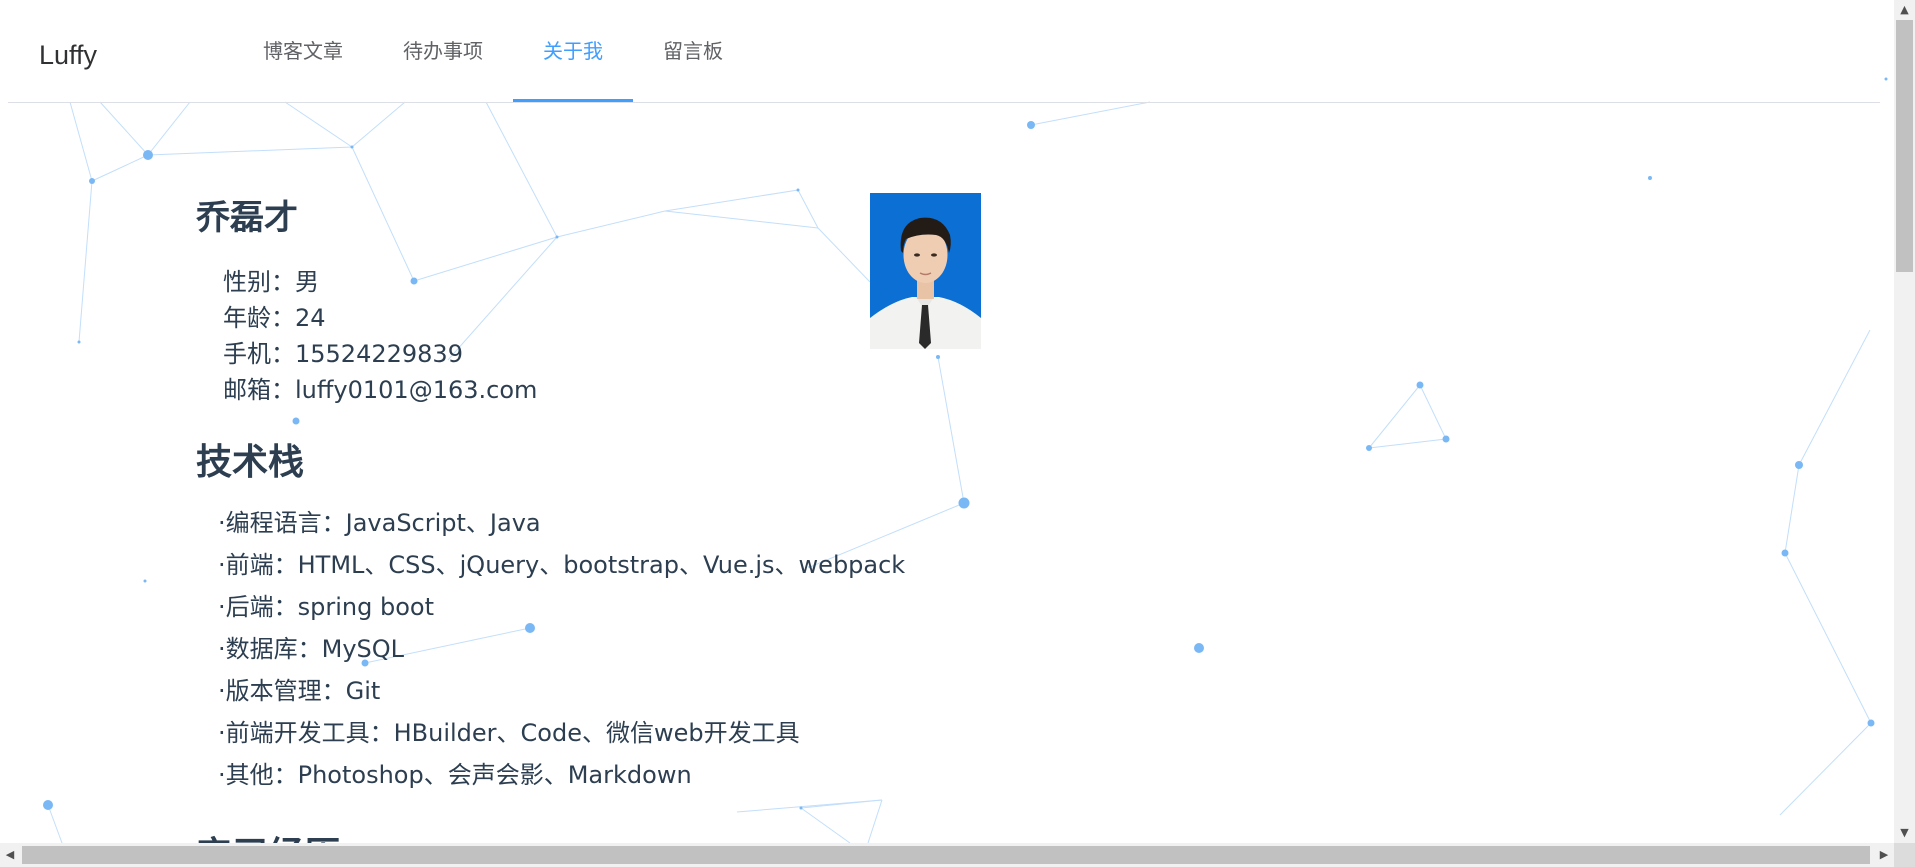 The width and height of the screenshot is (1915, 867). I want to click on profile-name: 乔磊才, so click(247, 218).